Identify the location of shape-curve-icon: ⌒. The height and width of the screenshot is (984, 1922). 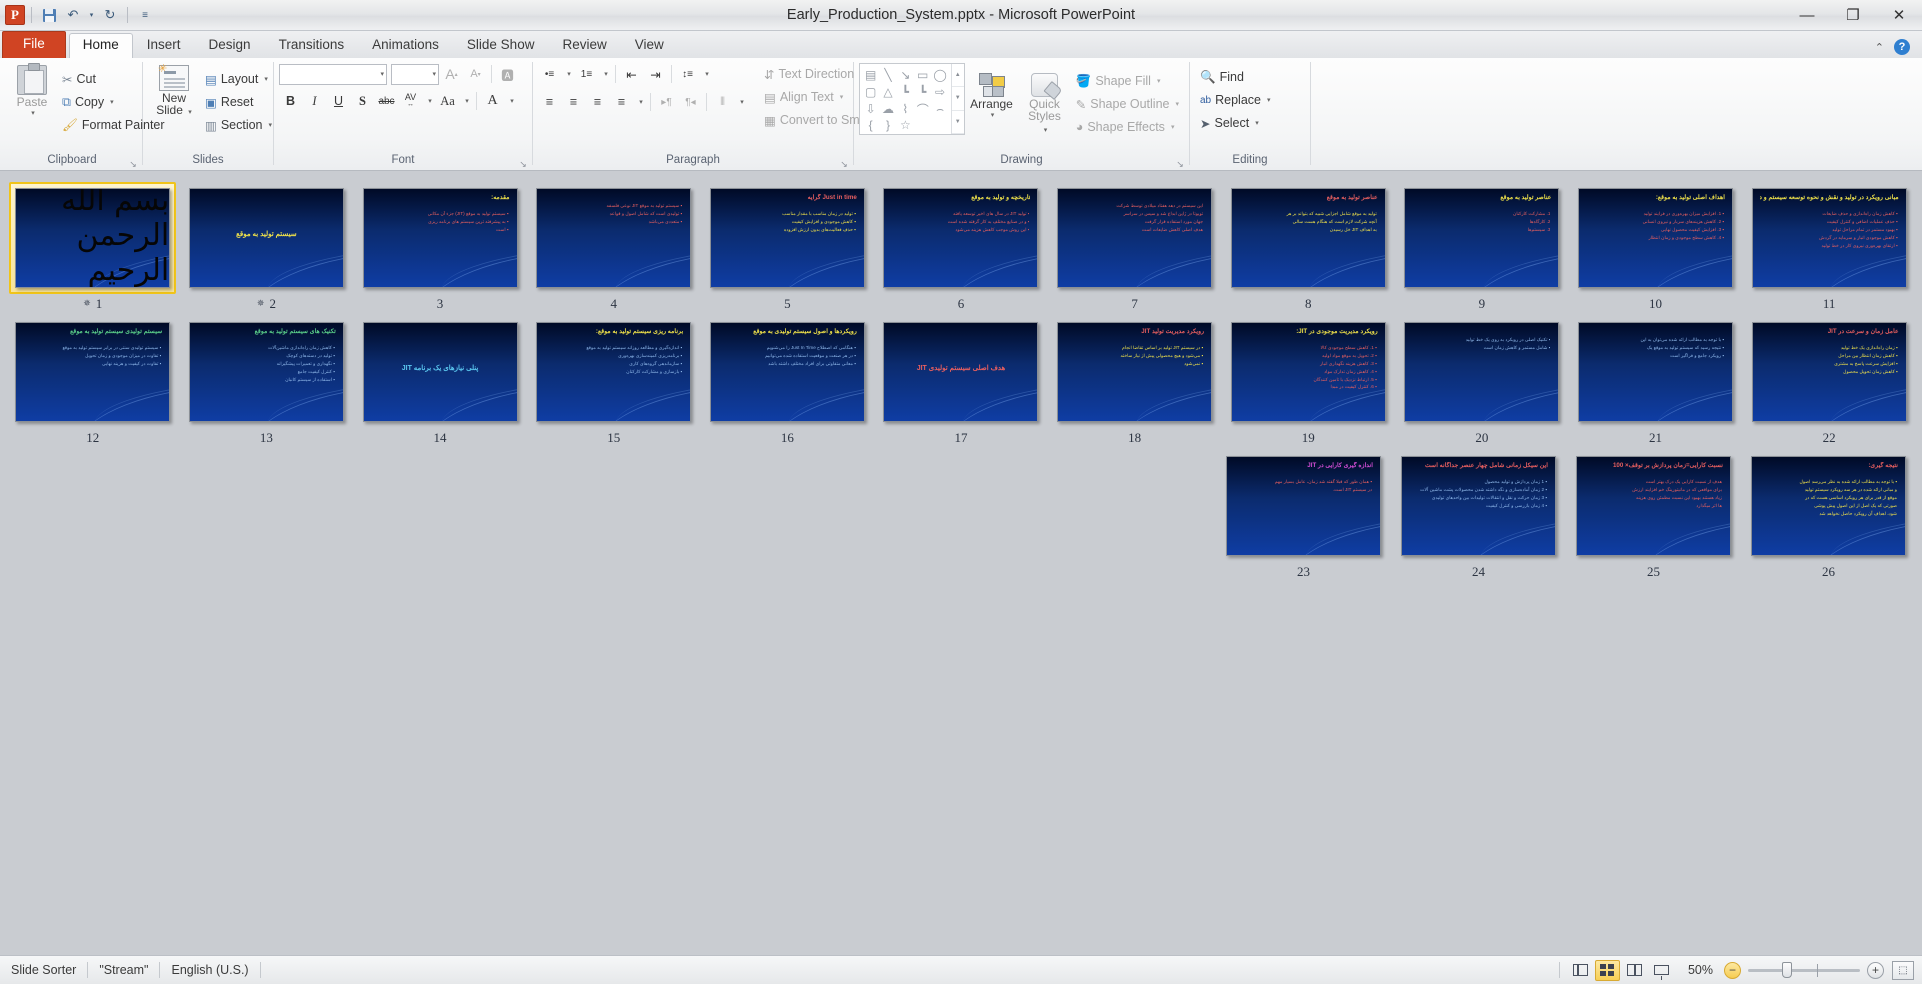
(922, 109).